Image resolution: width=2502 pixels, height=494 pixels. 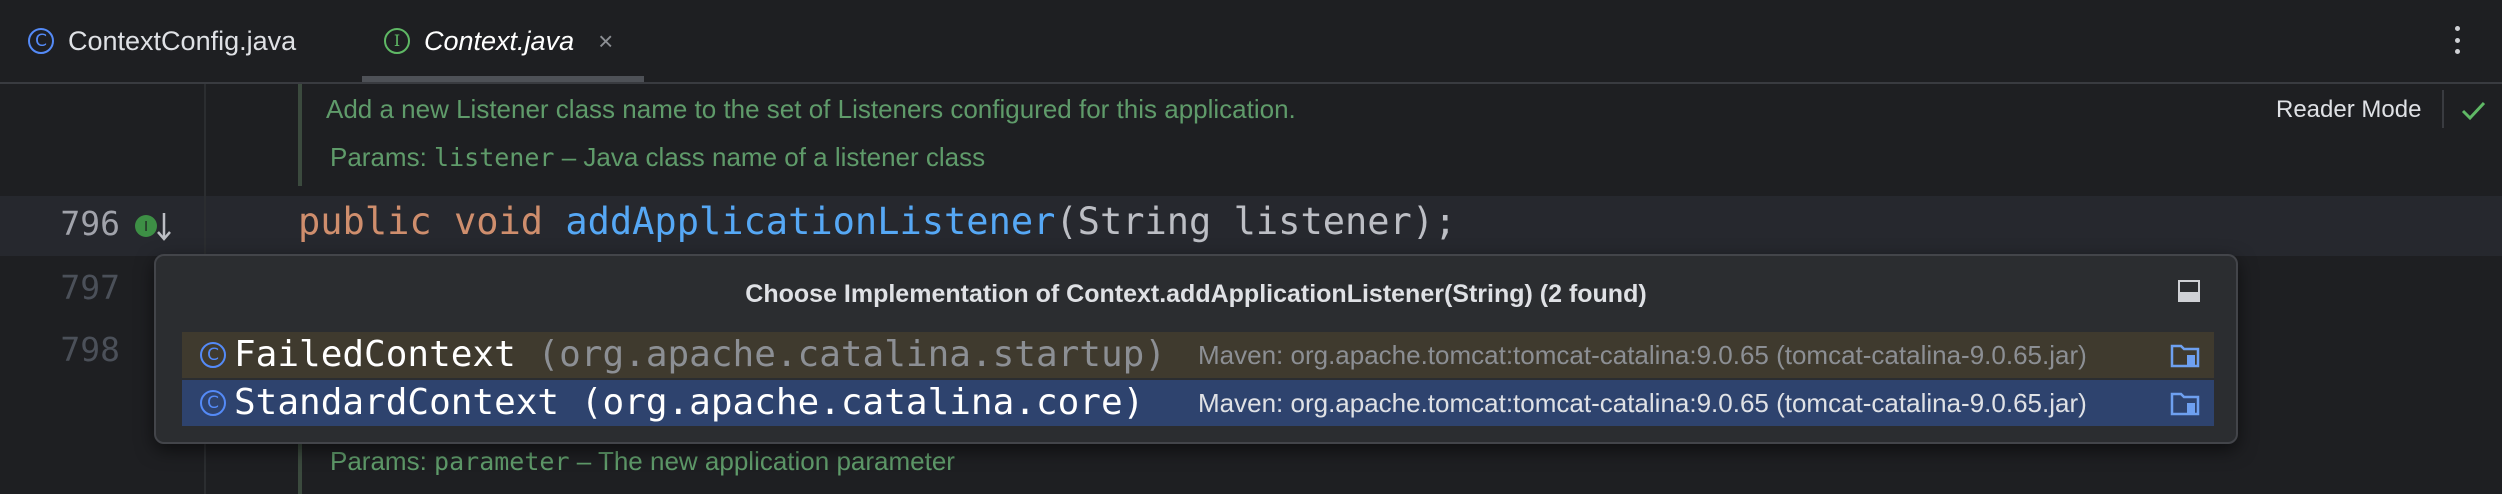 I want to click on implementation-package: (org.apache.catalina.startup), so click(x=851, y=354).